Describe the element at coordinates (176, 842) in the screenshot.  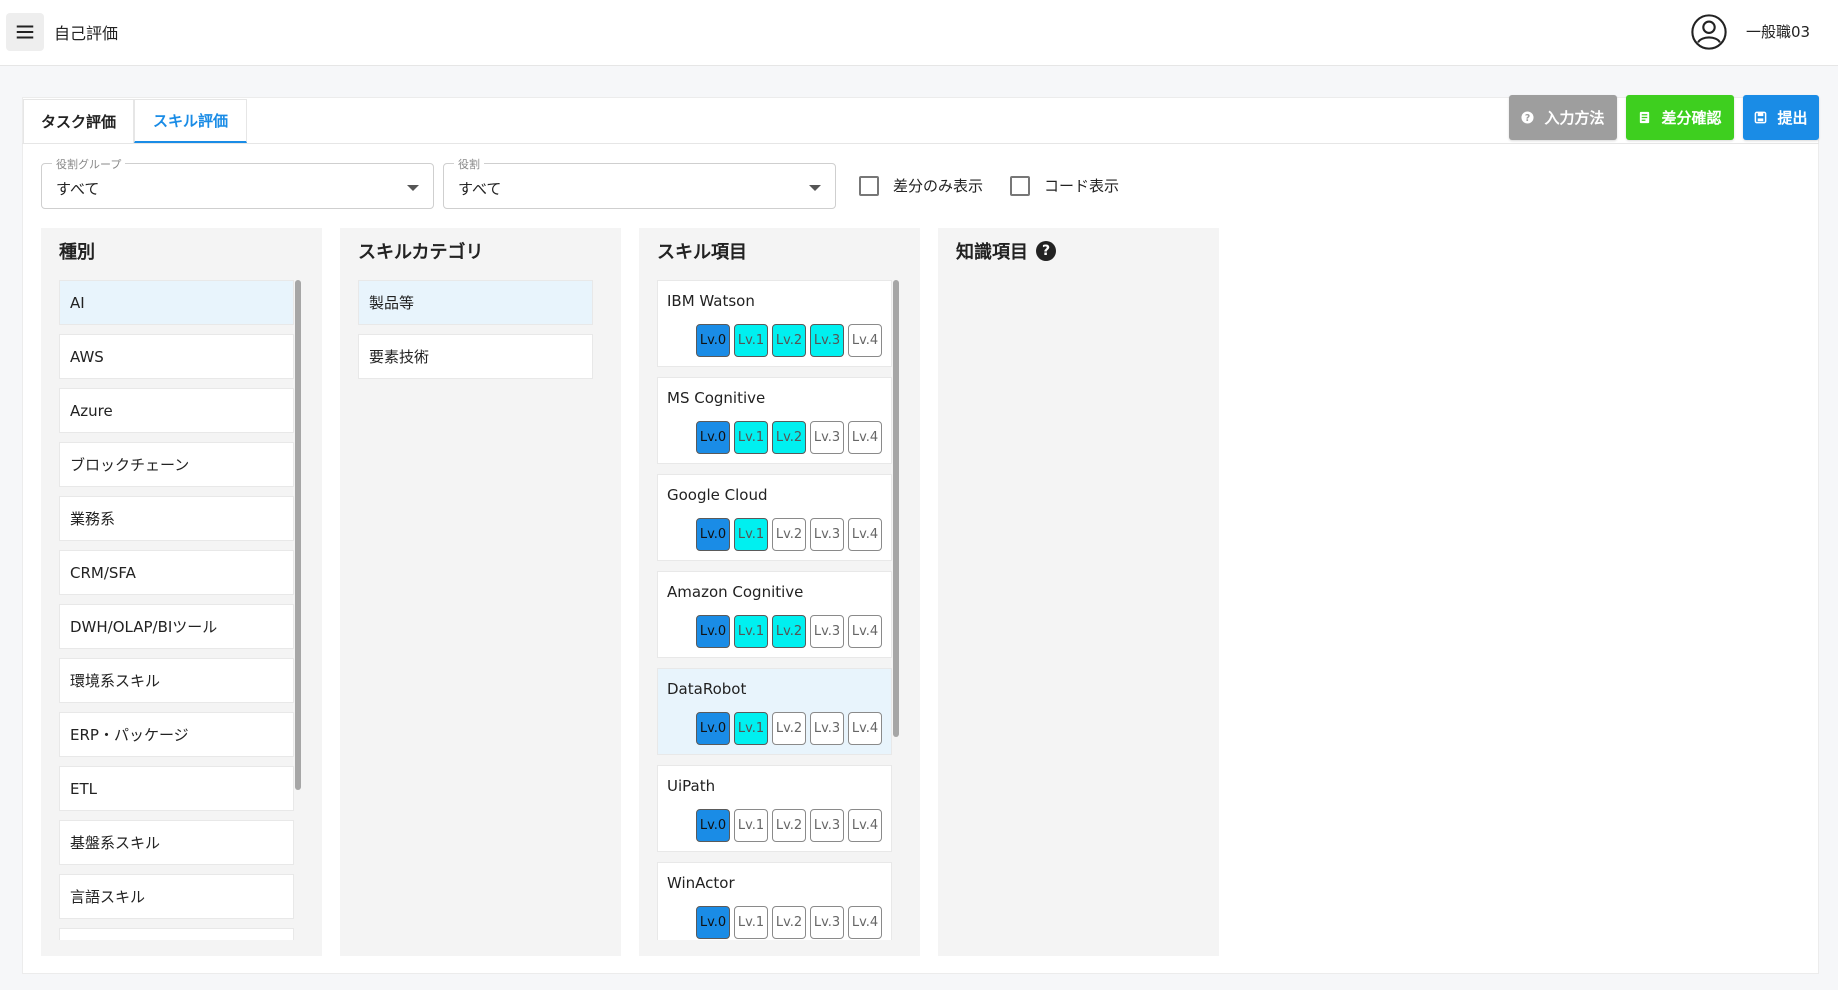
I see `type-list-item: 基盤系スキル` at that location.